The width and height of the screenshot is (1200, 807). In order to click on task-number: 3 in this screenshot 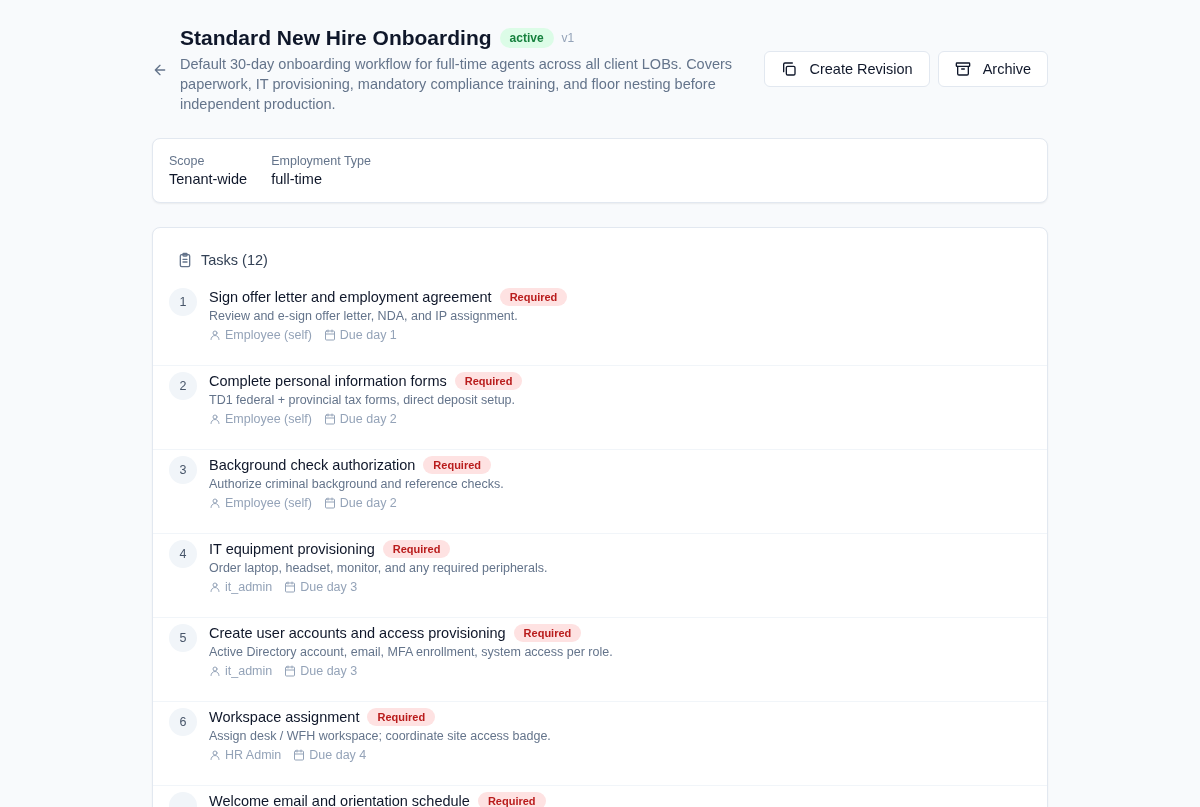, I will do `click(183, 470)`.